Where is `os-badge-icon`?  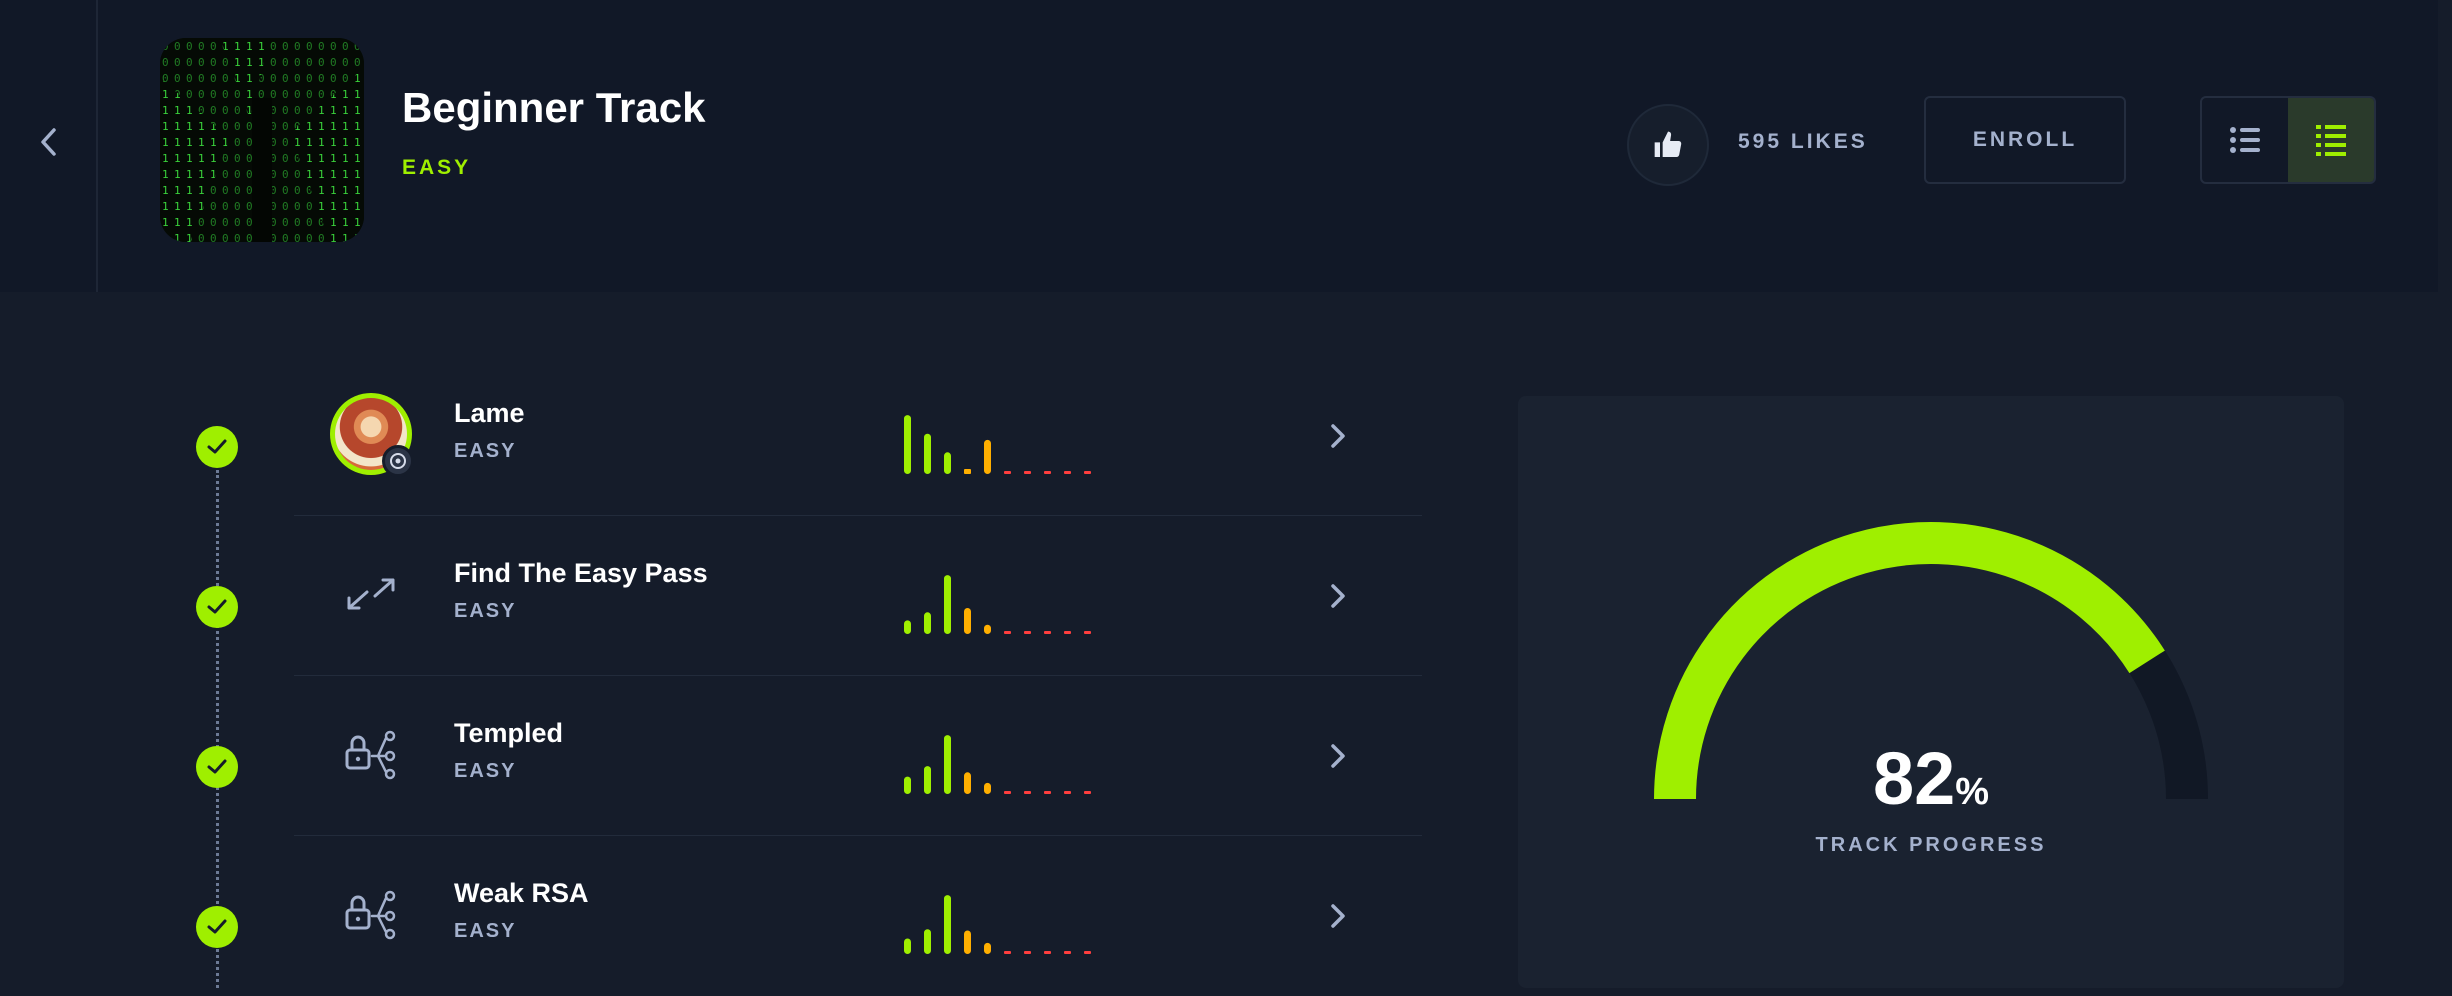
os-badge-icon is located at coordinates (398, 461).